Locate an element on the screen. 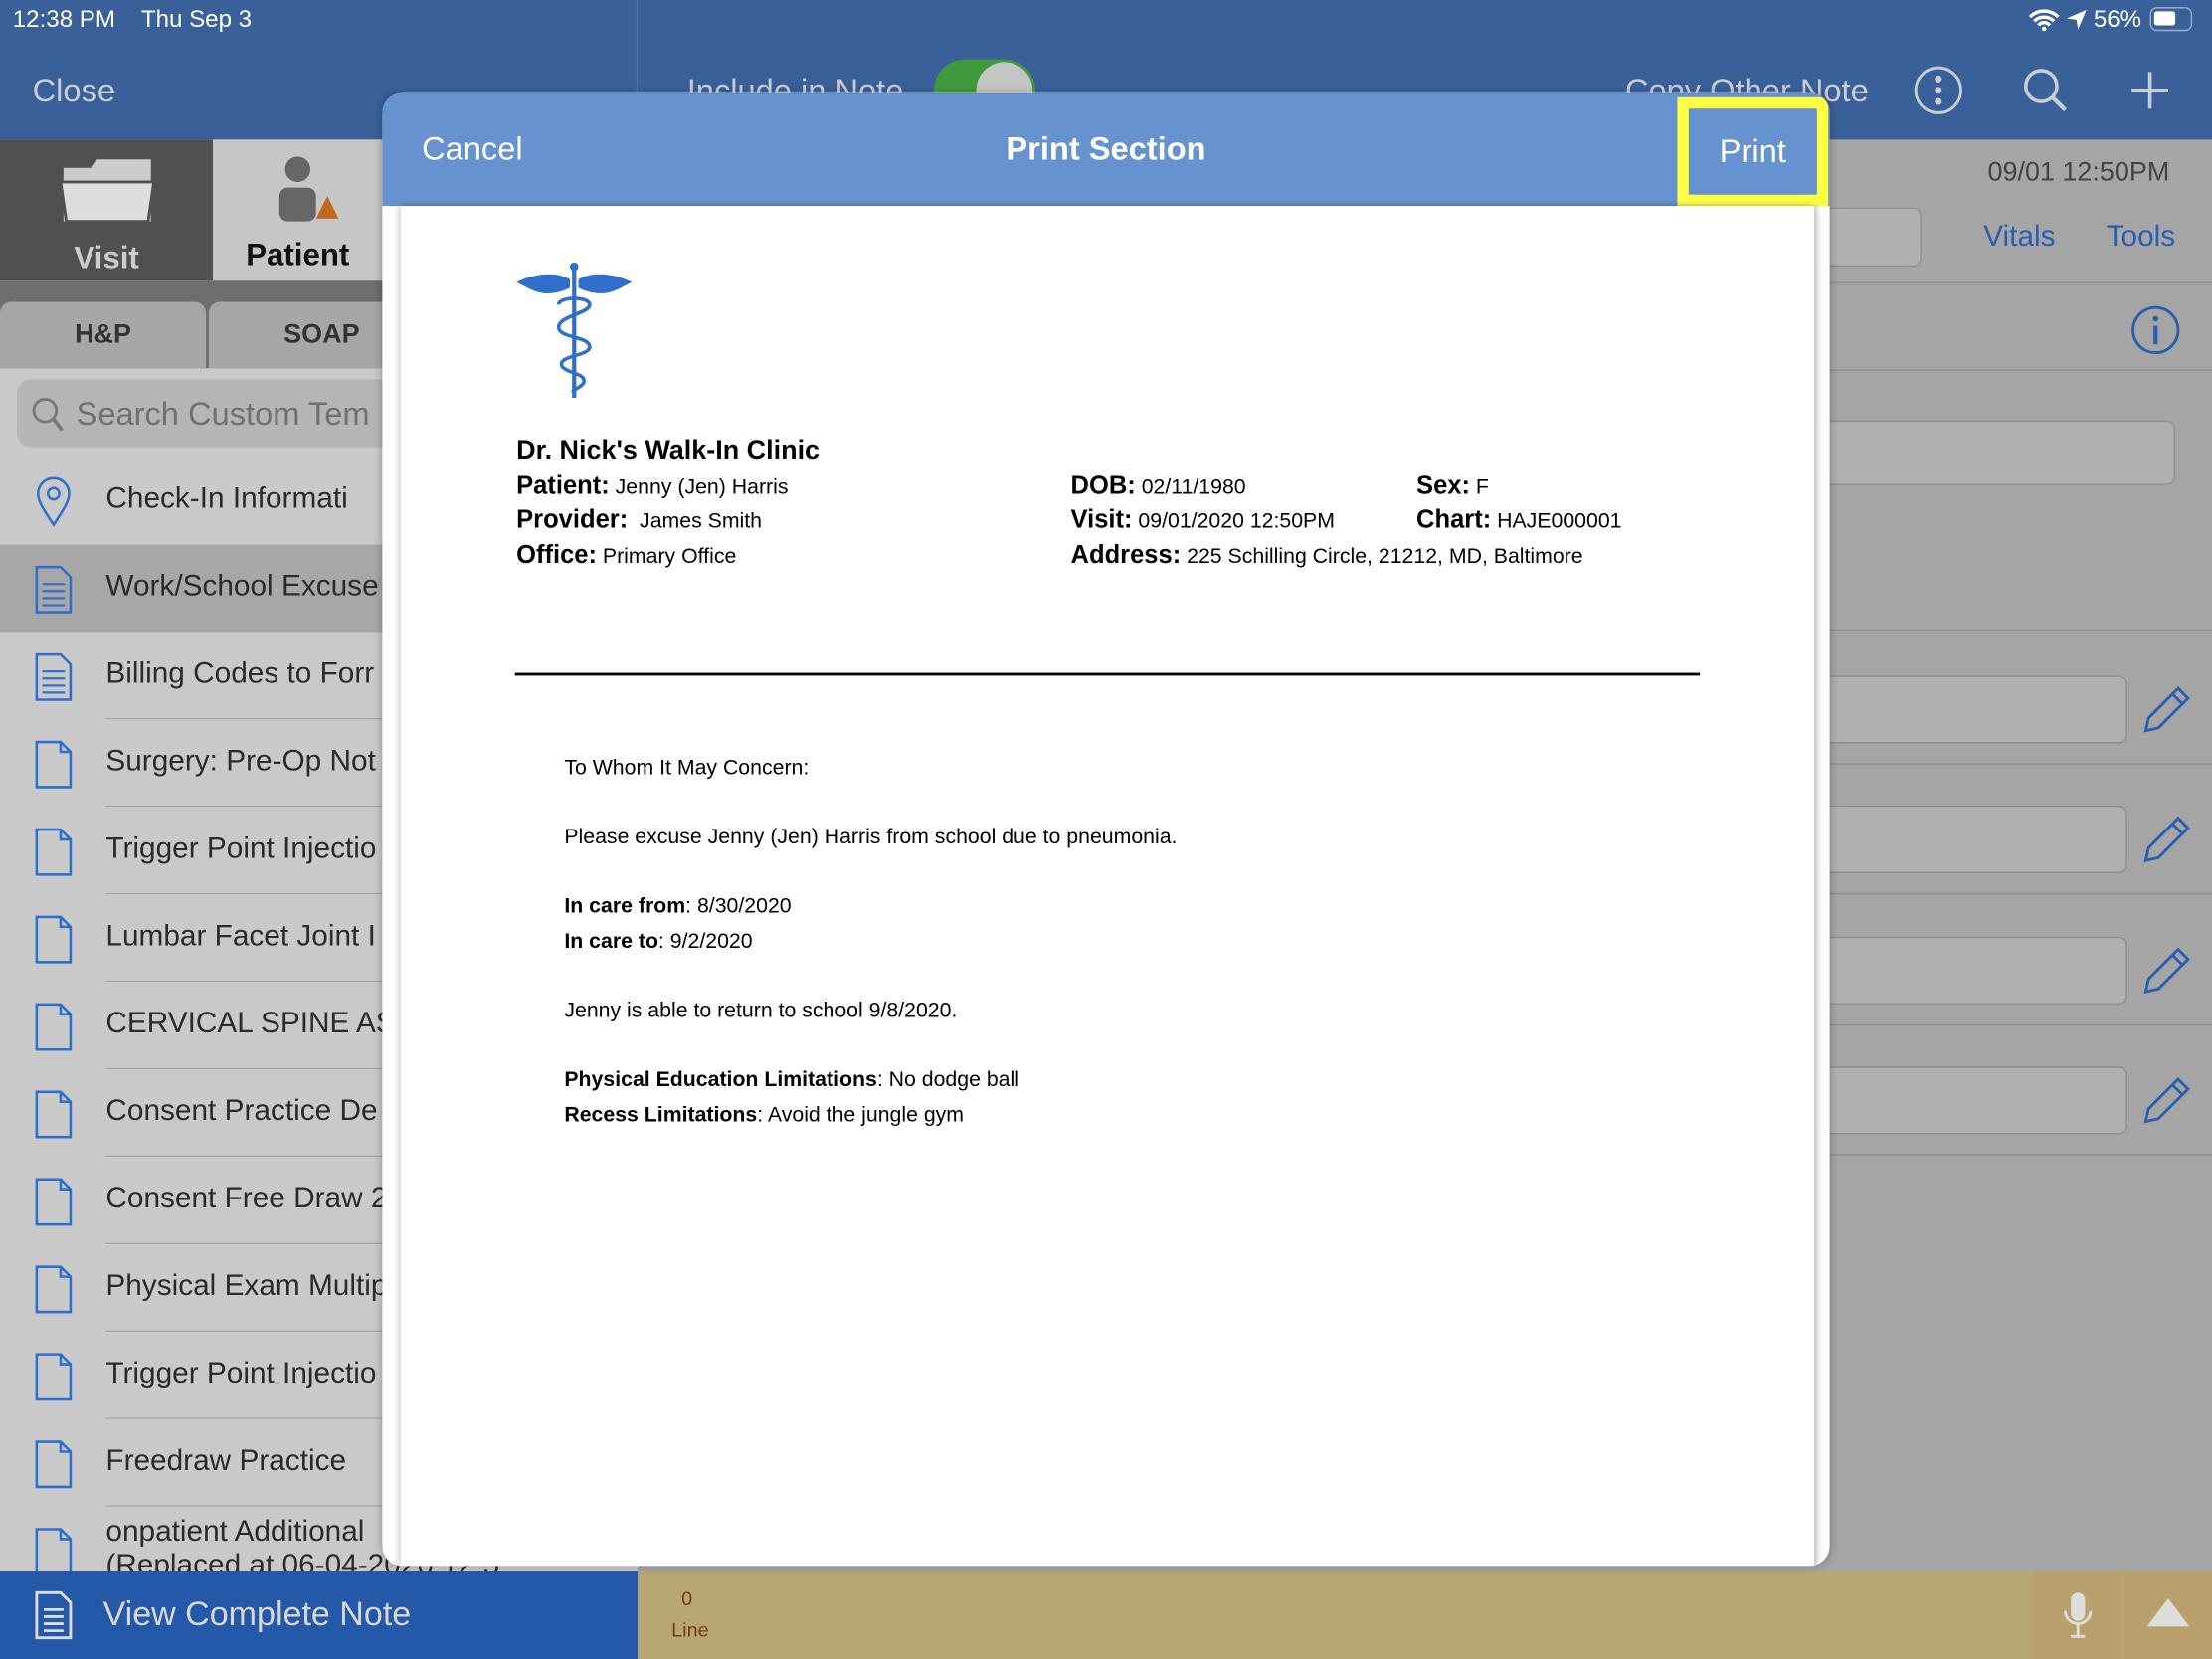  sidebar-item-label: Surgery: Pre-Op Not is located at coordinates (240, 761).